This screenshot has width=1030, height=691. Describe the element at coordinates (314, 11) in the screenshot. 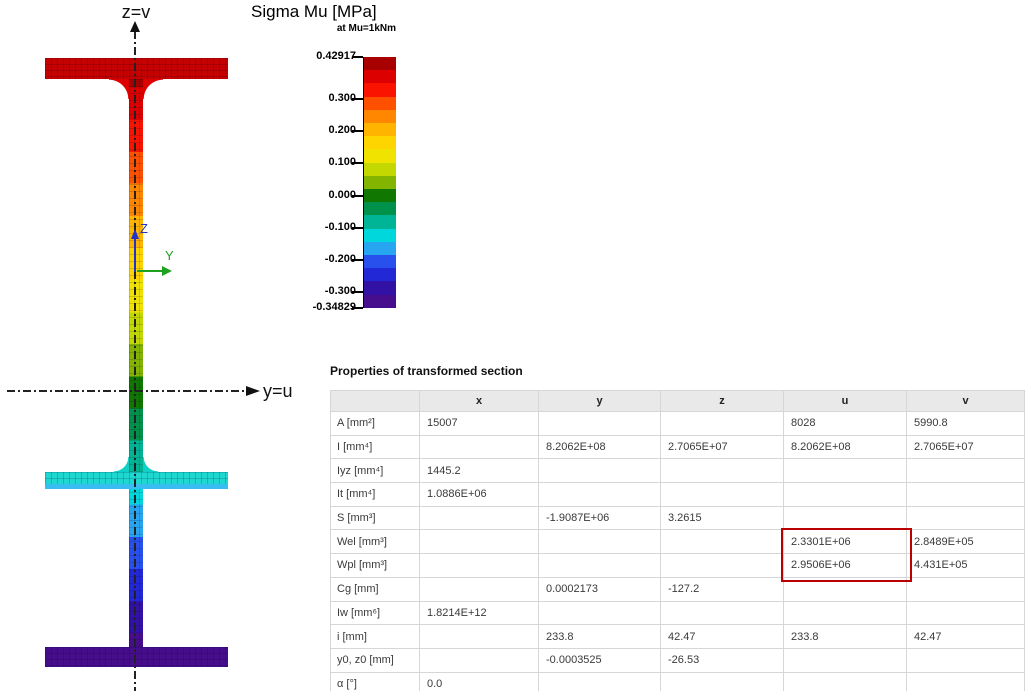

I see `legend-title: Sigma Mu [MPa]` at that location.